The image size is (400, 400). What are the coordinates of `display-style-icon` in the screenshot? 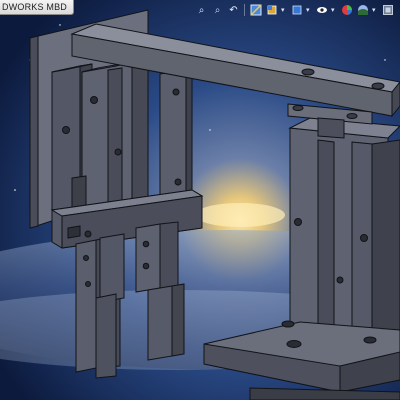 It's located at (296, 10).